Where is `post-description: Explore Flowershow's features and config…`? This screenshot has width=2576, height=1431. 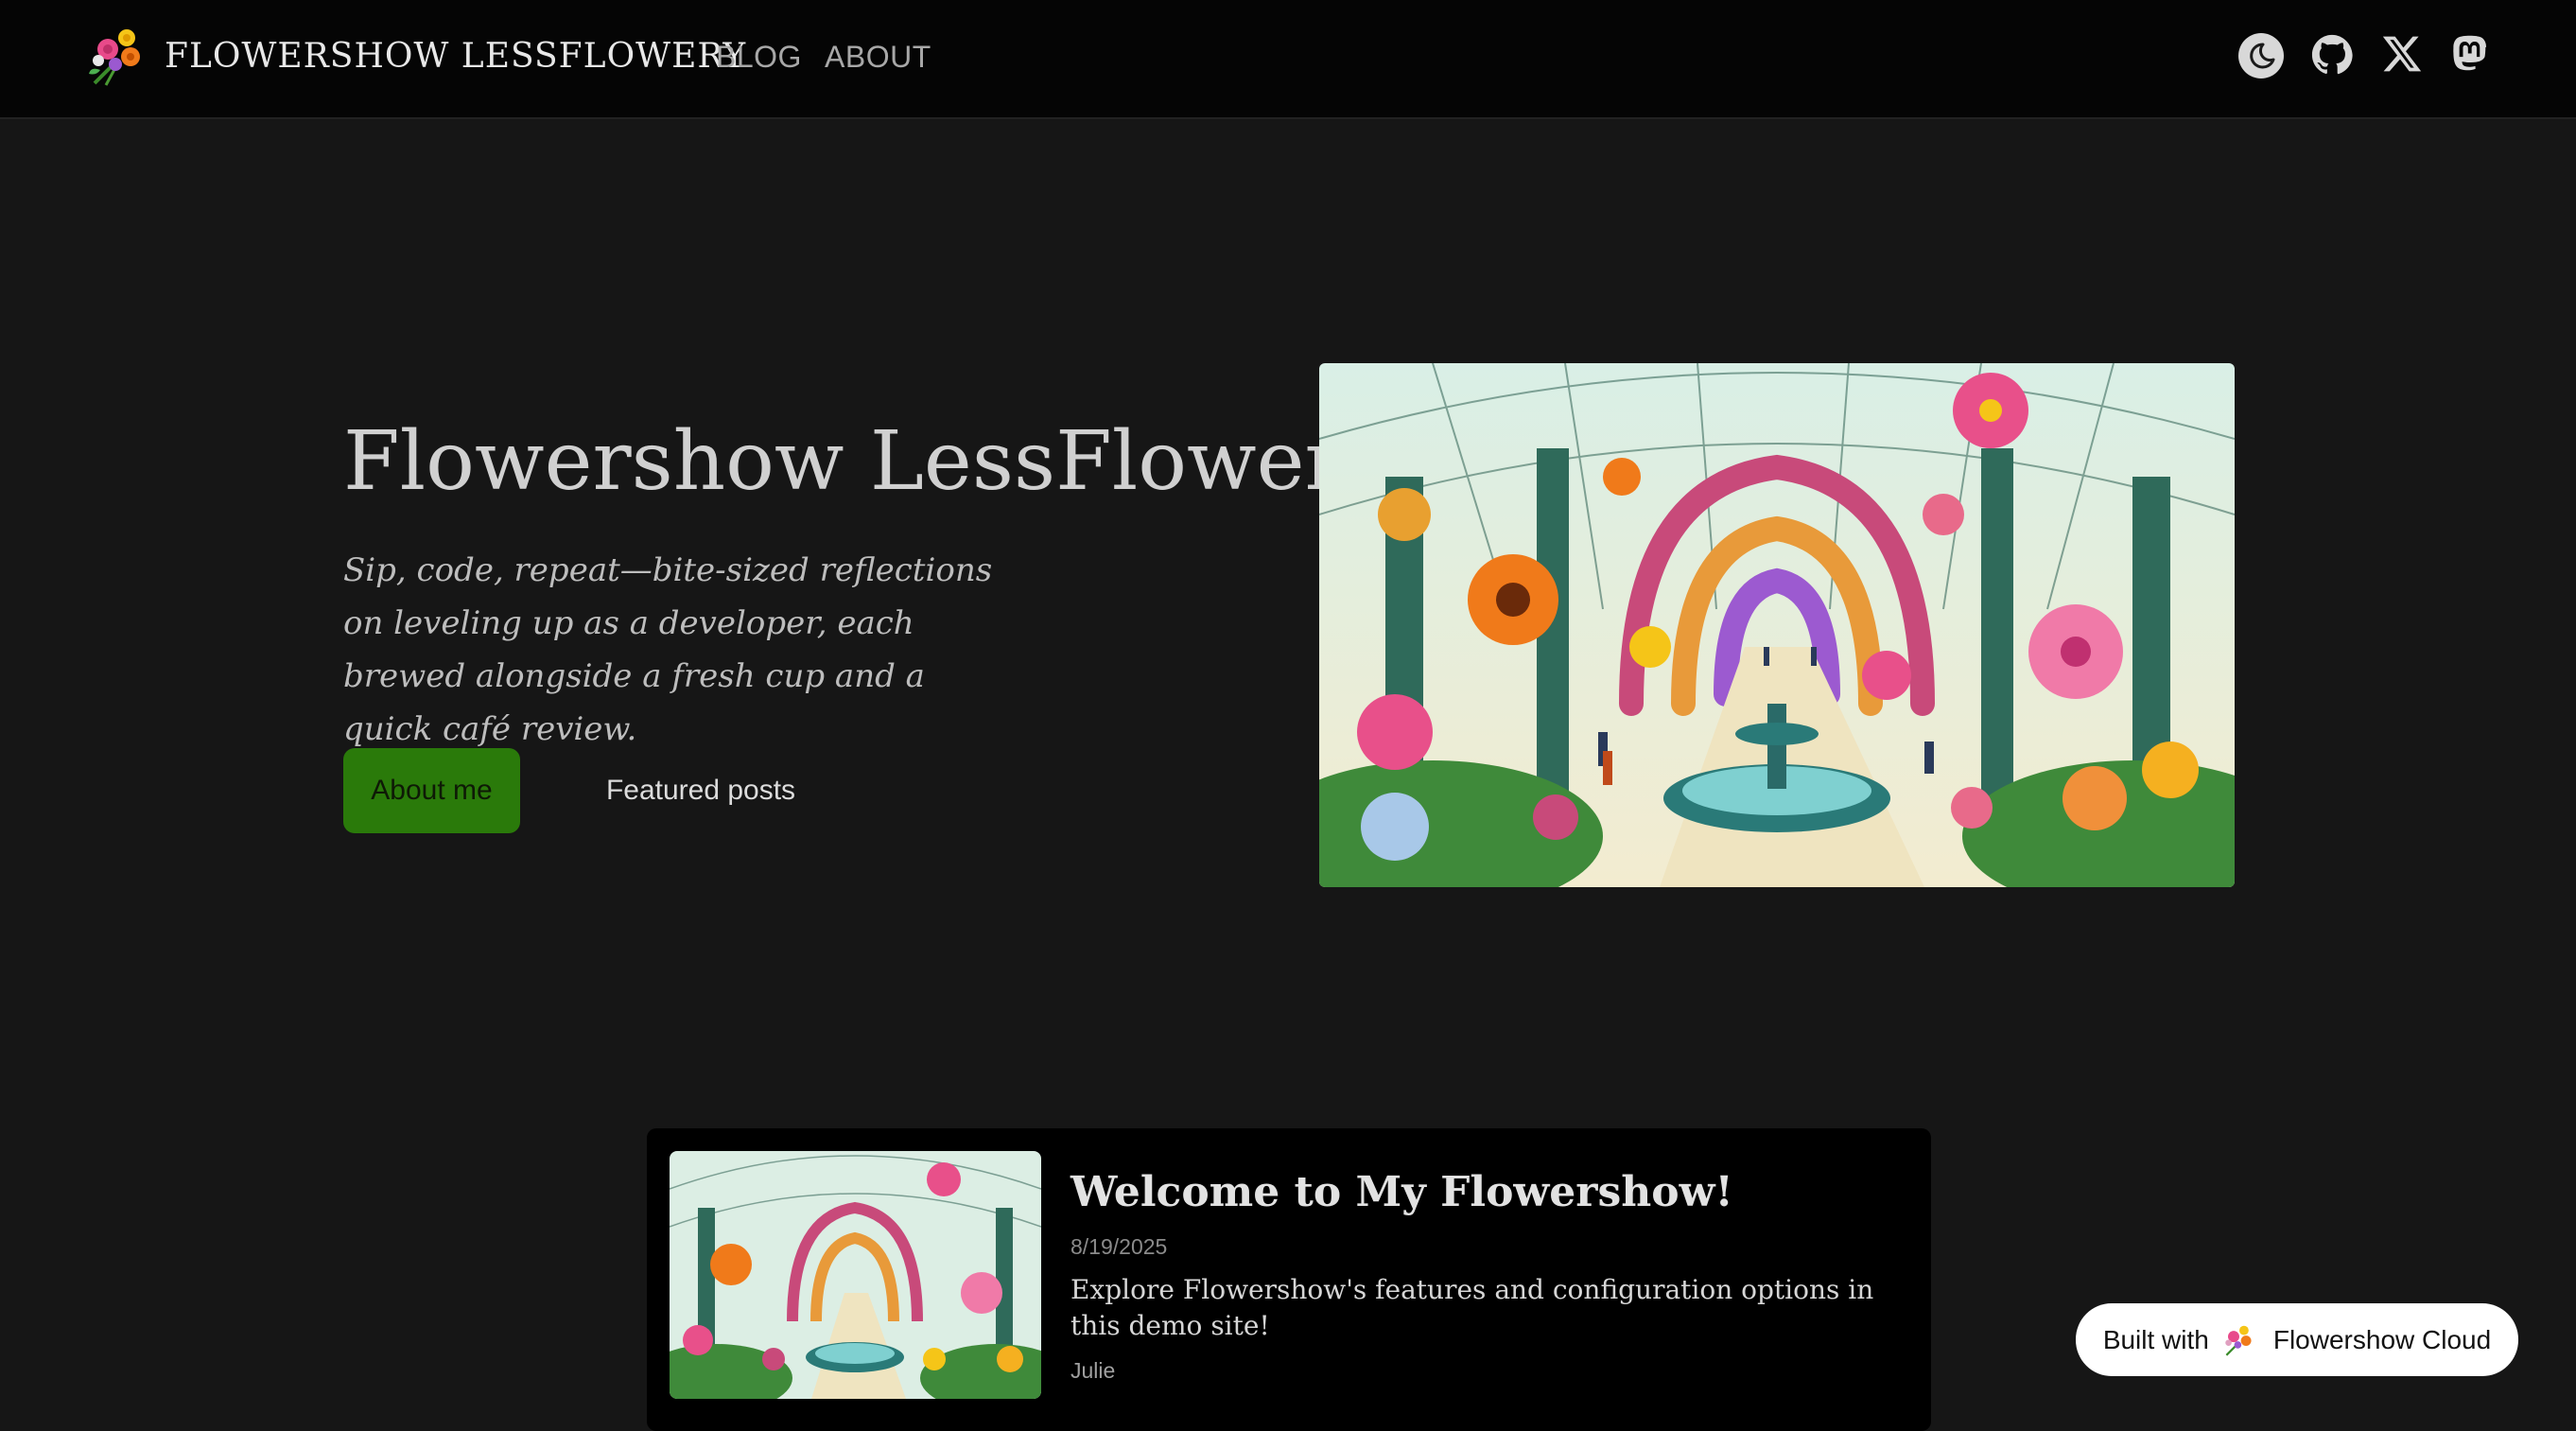
post-description: Explore Flowershow's features and config… is located at coordinates (1472, 1307).